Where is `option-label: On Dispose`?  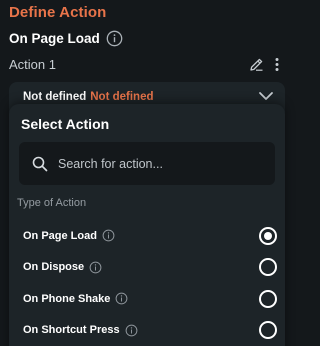 option-label: On Dispose is located at coordinates (54, 267).